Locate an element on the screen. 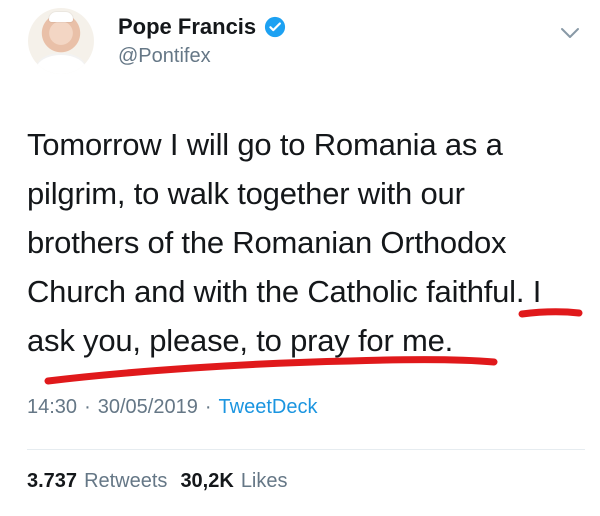 The height and width of the screenshot is (516, 600). author-block: Pope Francis @Pontifex is located at coordinates (202, 41).